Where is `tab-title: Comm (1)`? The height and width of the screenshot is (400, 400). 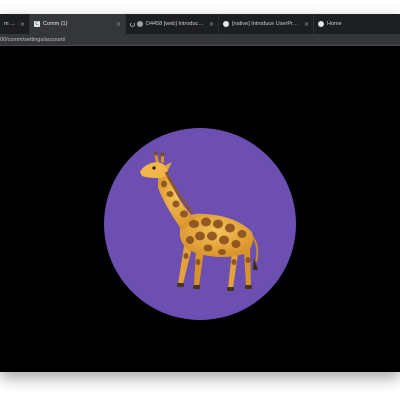 tab-title: Comm (1) is located at coordinates (55, 24).